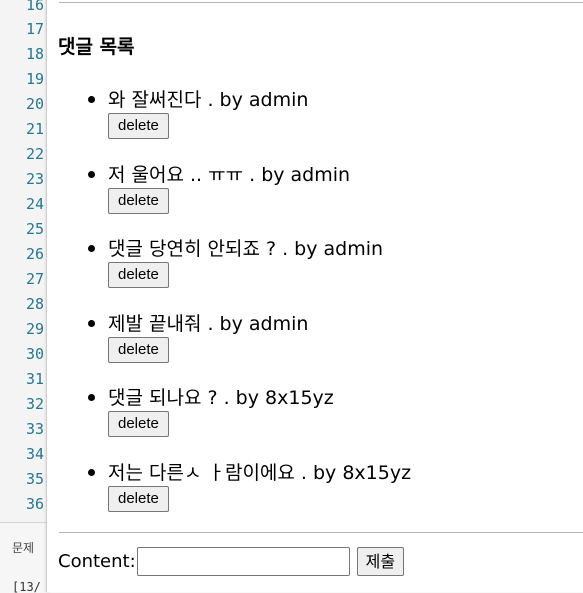 This screenshot has height=593, width=583. I want to click on line-number: 27, so click(34, 279).